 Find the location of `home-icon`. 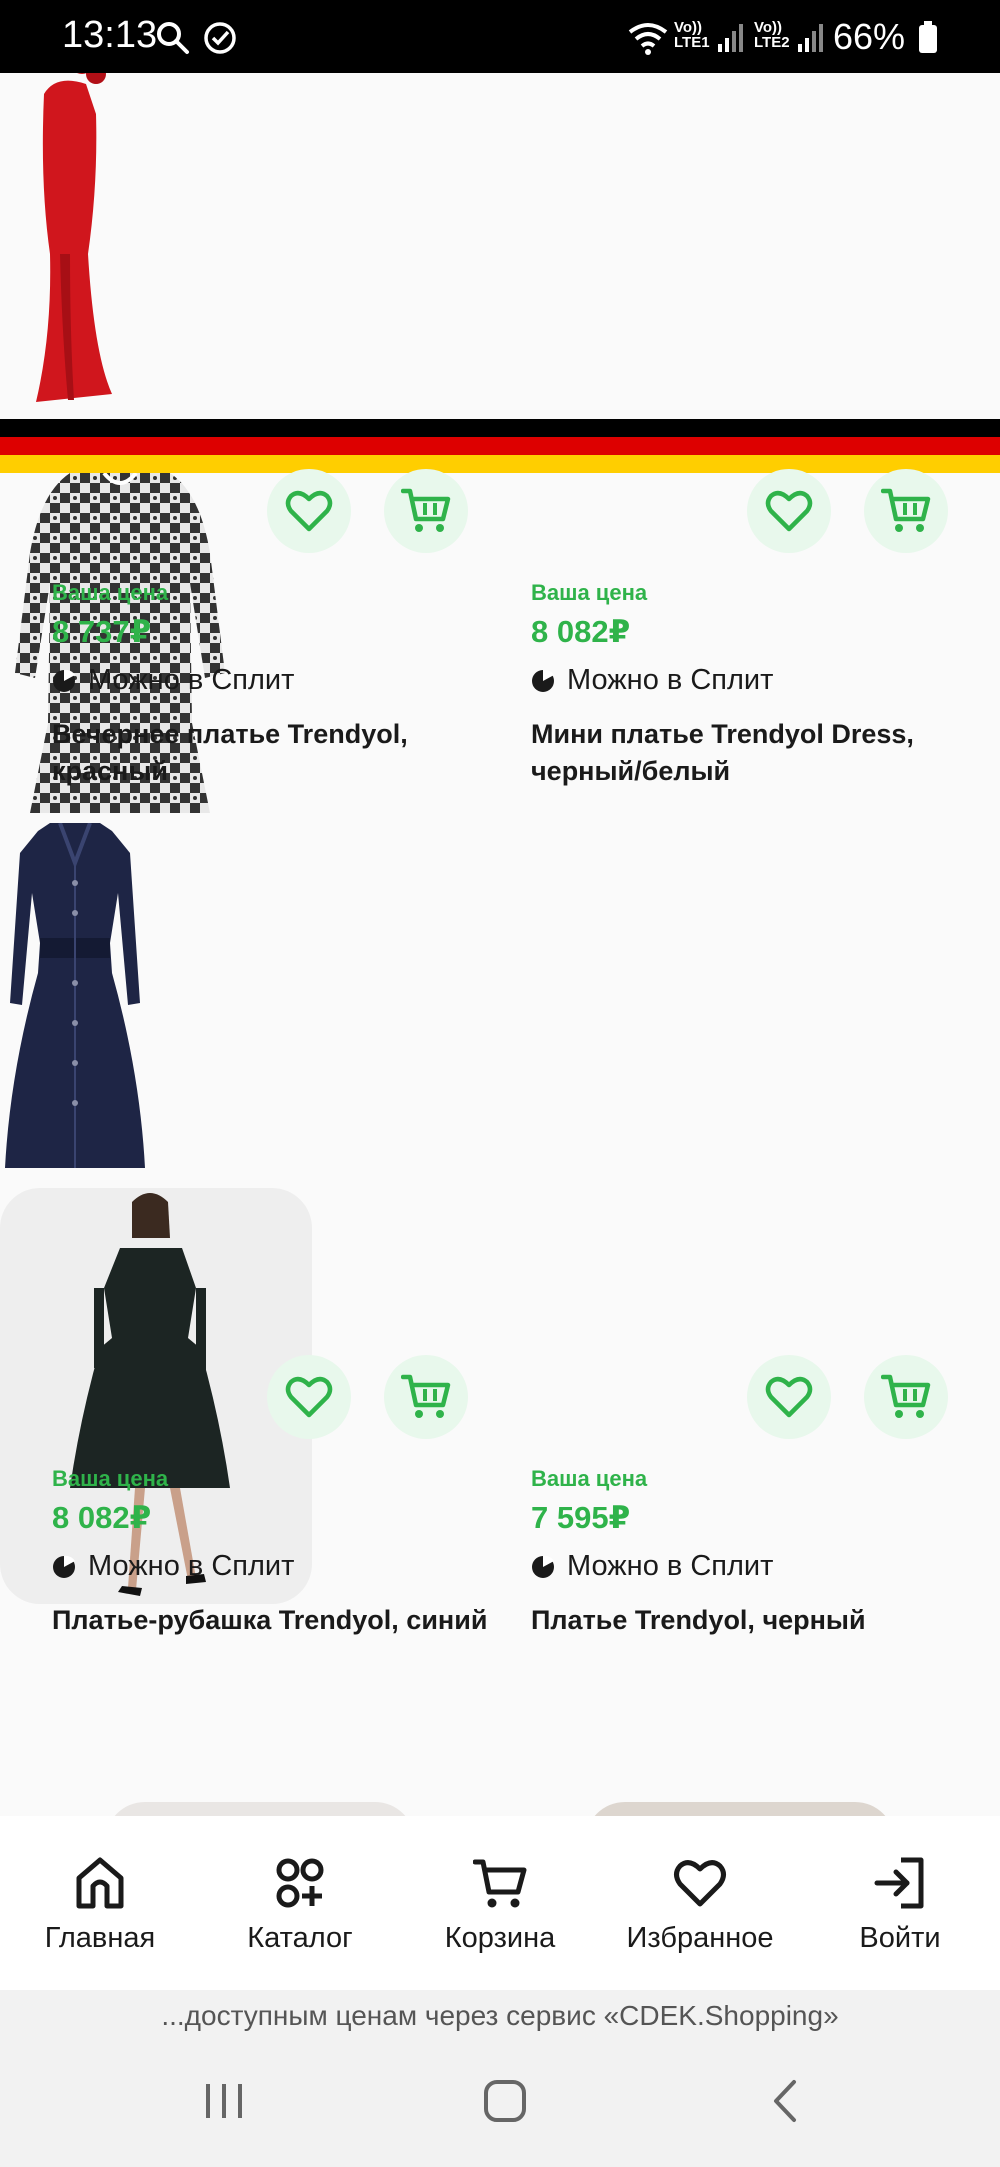

home-icon is located at coordinates (100, 1883).